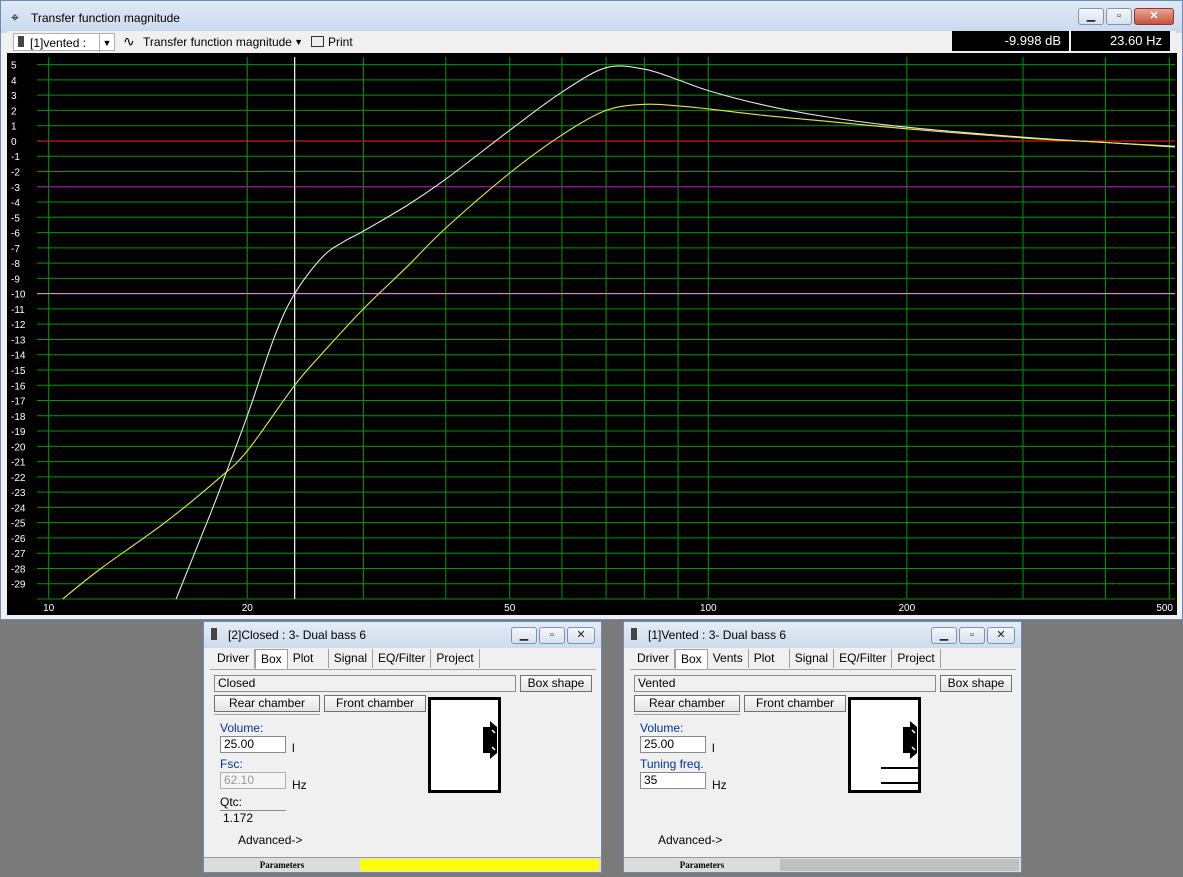  I want to click on x-tick-label: 50, so click(510, 608).